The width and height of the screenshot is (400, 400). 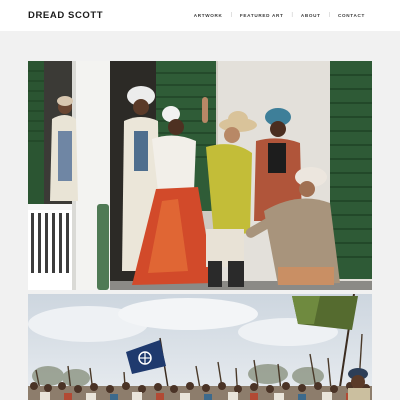 I want to click on nav-artwork: ARTWORK, so click(x=208, y=15).